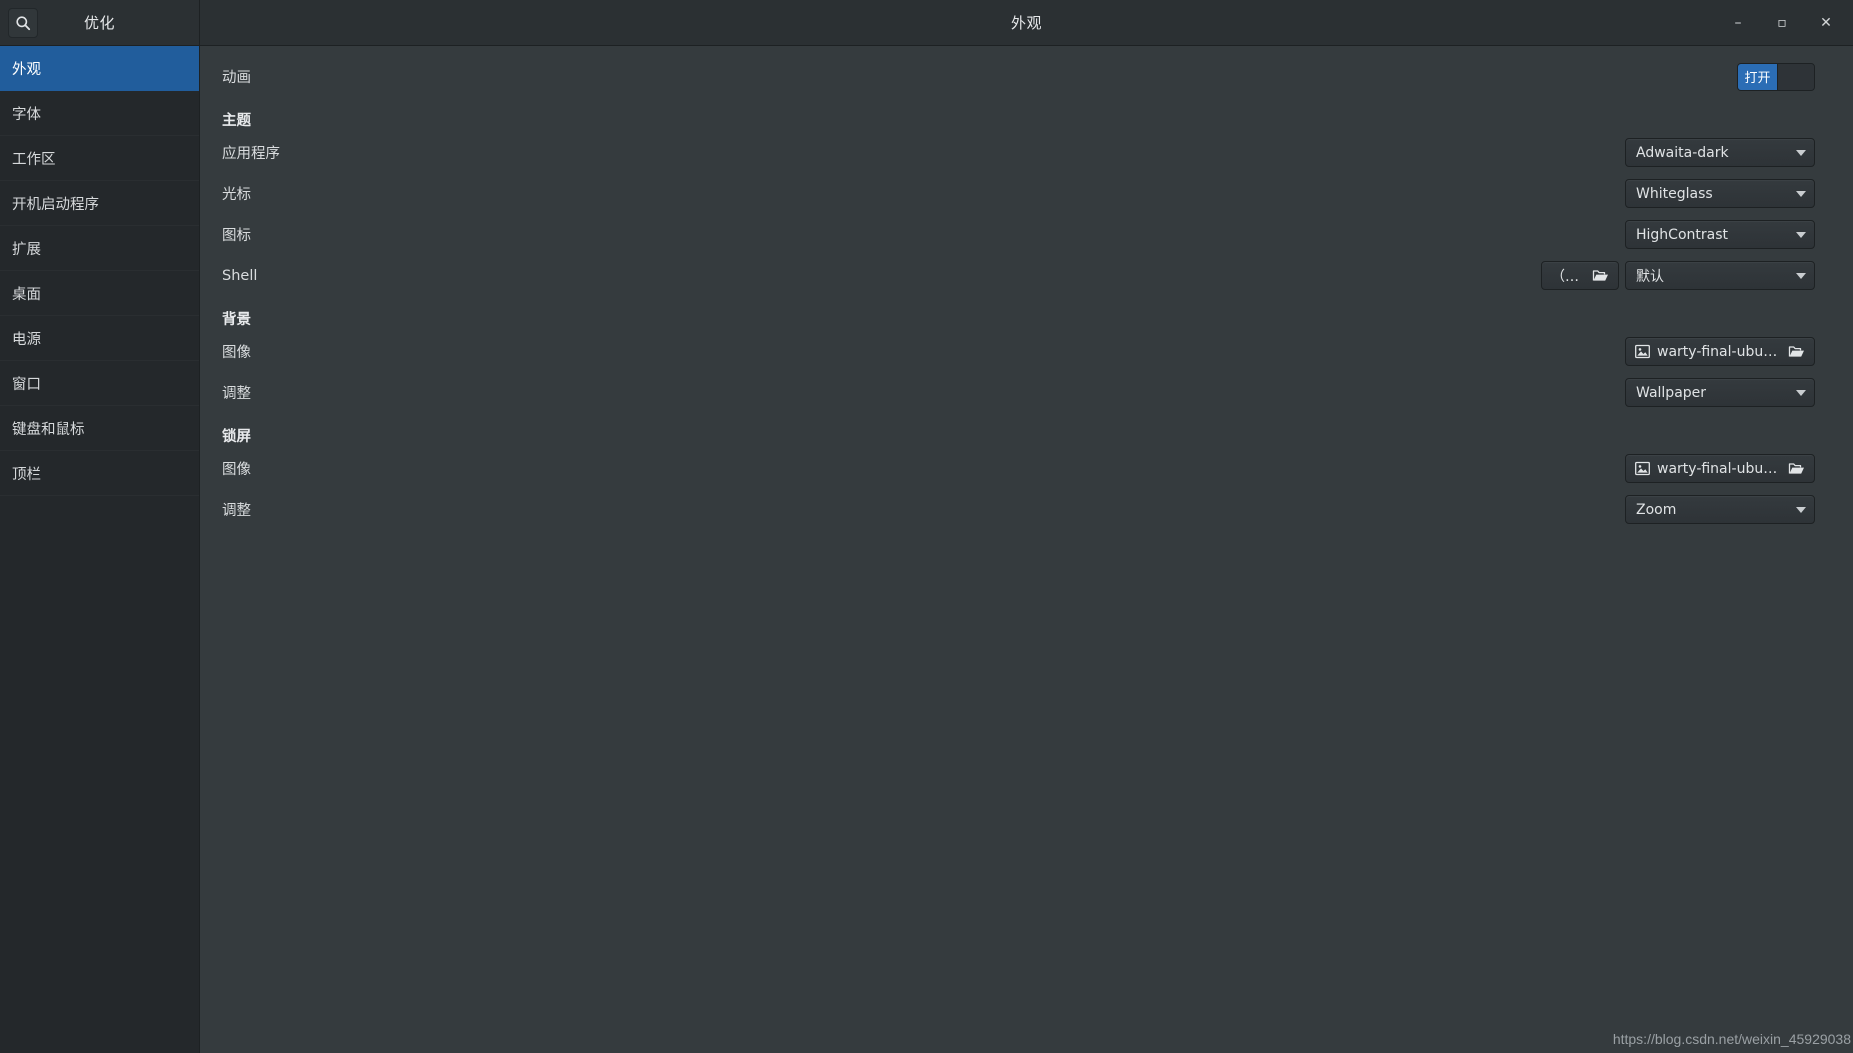 Image resolution: width=1853 pixels, height=1053 pixels. What do you see at coordinates (1016, 392) in the screenshot?
I see `row-background-adjustment: 调整 Wallpaper` at bounding box center [1016, 392].